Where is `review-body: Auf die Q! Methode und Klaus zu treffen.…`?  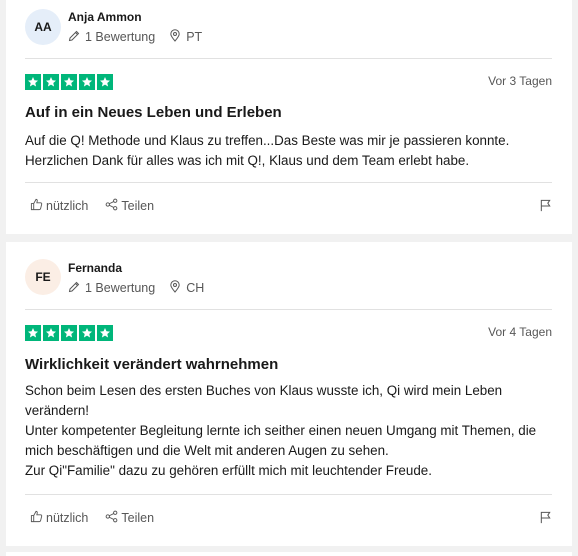
review-body: Auf die Q! Methode und Klaus zu treffen.… is located at coordinates (290, 151).